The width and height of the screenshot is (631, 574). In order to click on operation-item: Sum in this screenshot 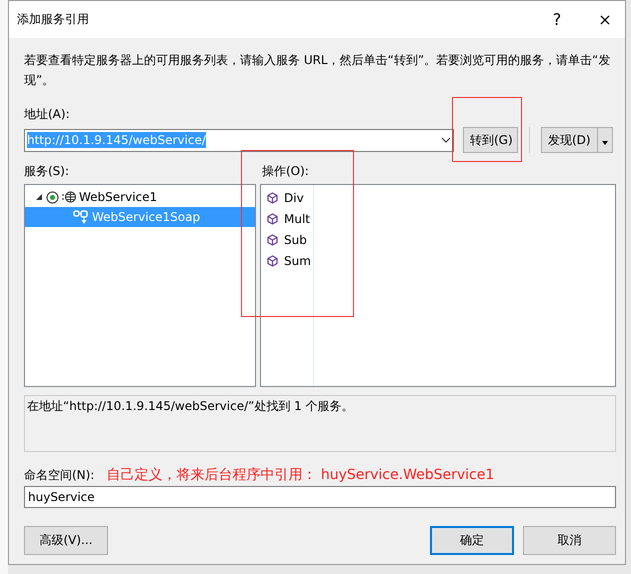, I will do `click(297, 261)`.